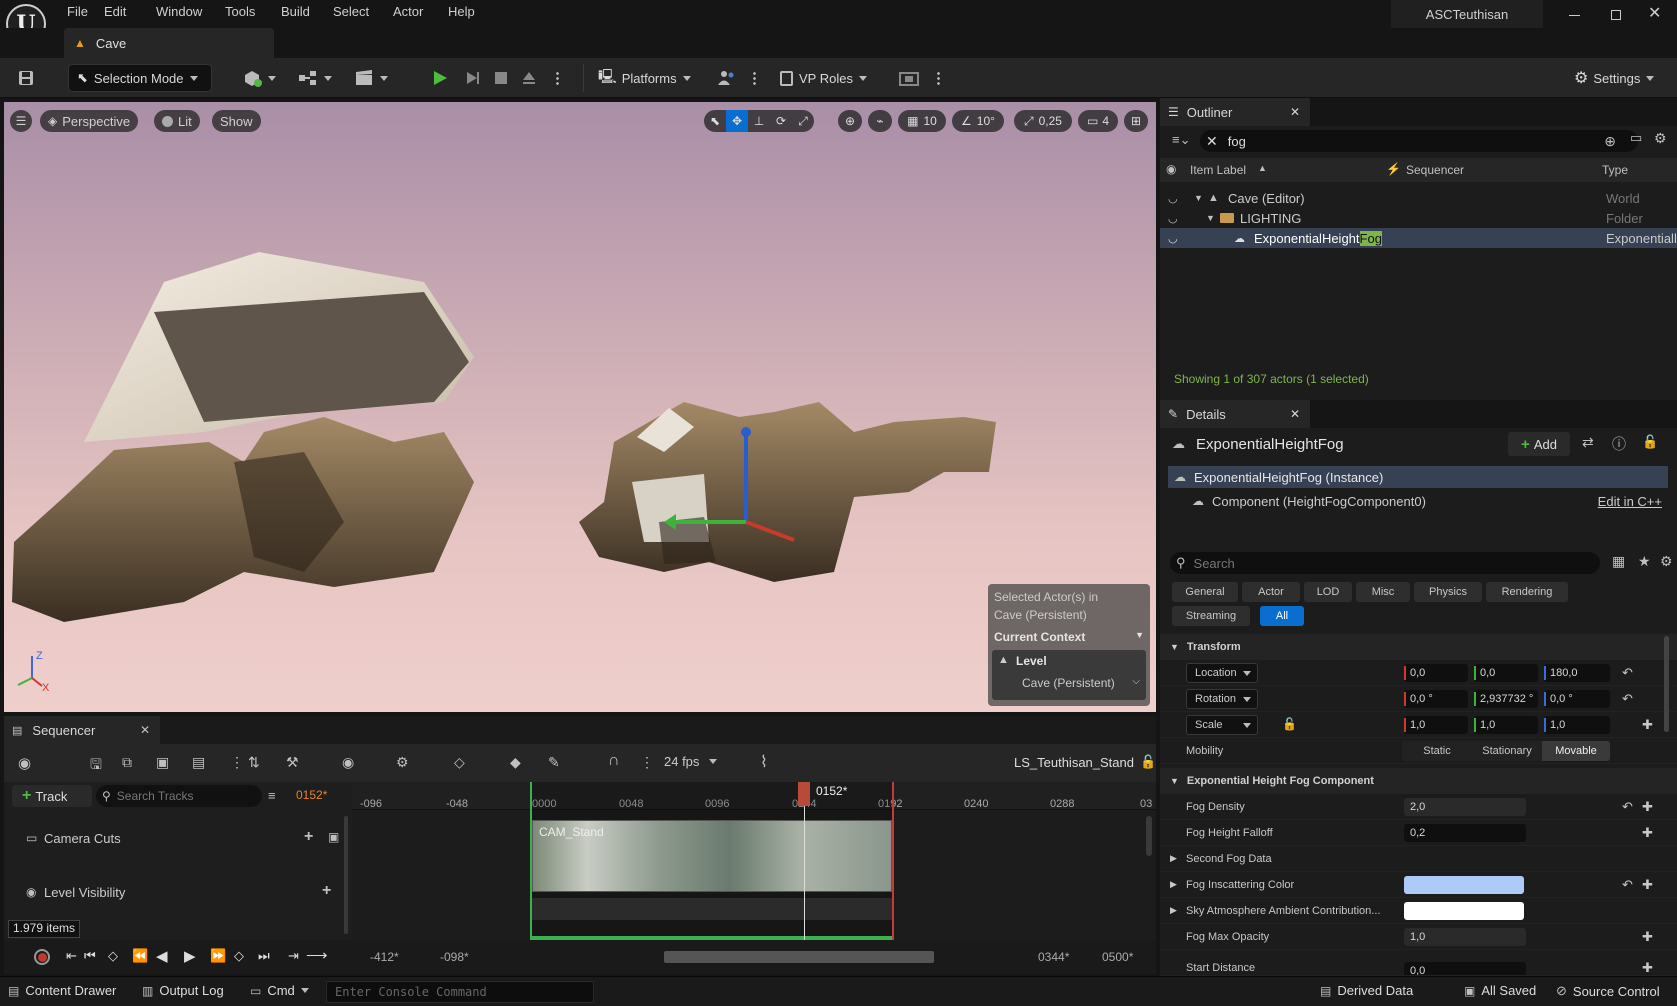  Describe the element at coordinates (1053, 957) in the screenshot. I see `view-end: 0344*` at that location.